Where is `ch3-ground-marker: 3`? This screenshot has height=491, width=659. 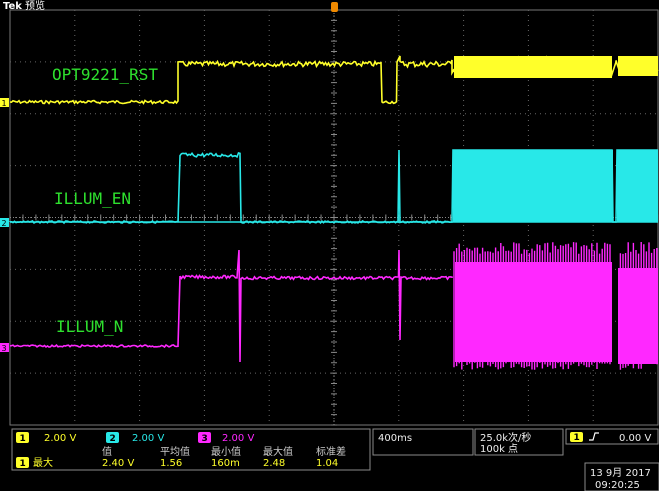
ch3-ground-marker: 3 is located at coordinates (4, 348).